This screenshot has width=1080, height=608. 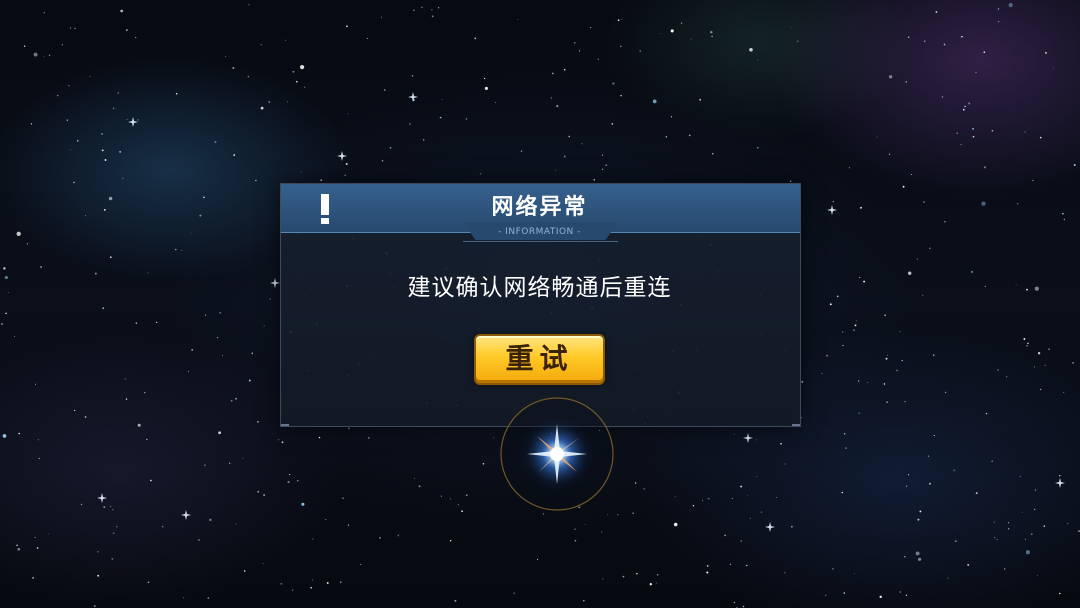 I want to click on glowing-orb-icon, so click(x=557, y=454).